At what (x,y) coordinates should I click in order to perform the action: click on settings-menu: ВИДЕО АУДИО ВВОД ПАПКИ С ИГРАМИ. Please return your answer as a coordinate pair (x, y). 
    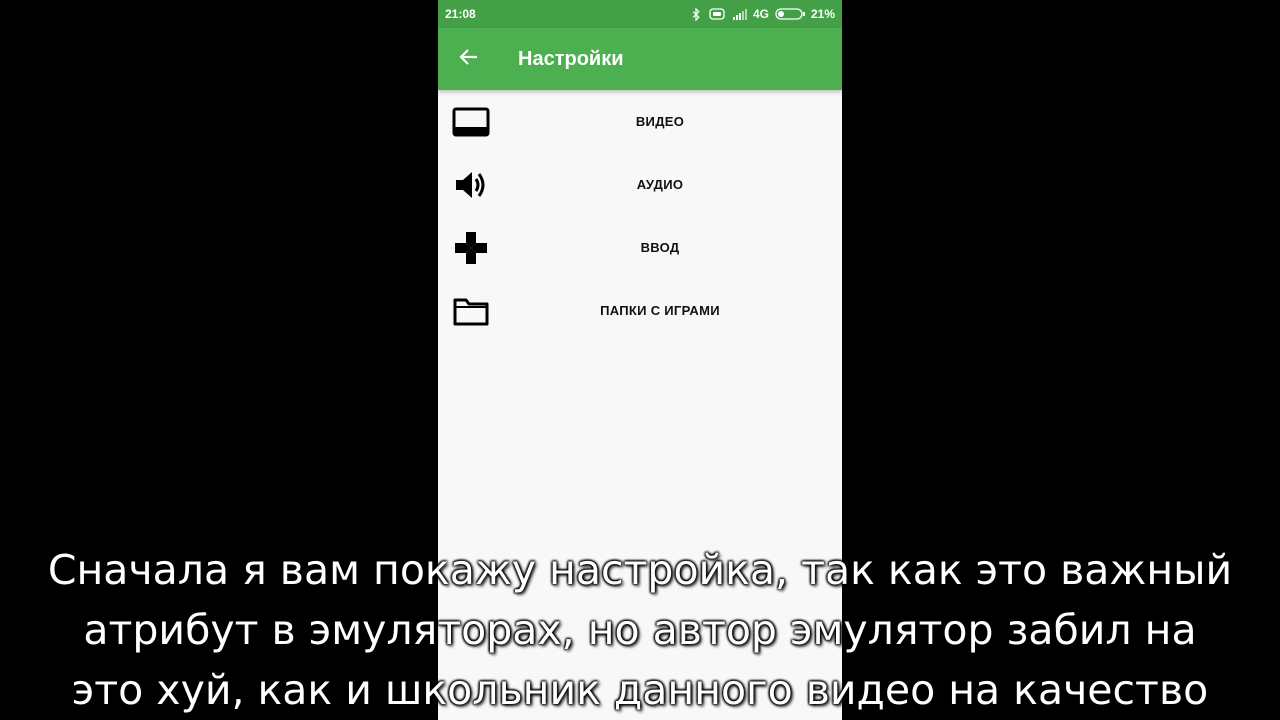
    Looking at the image, I should click on (640, 216).